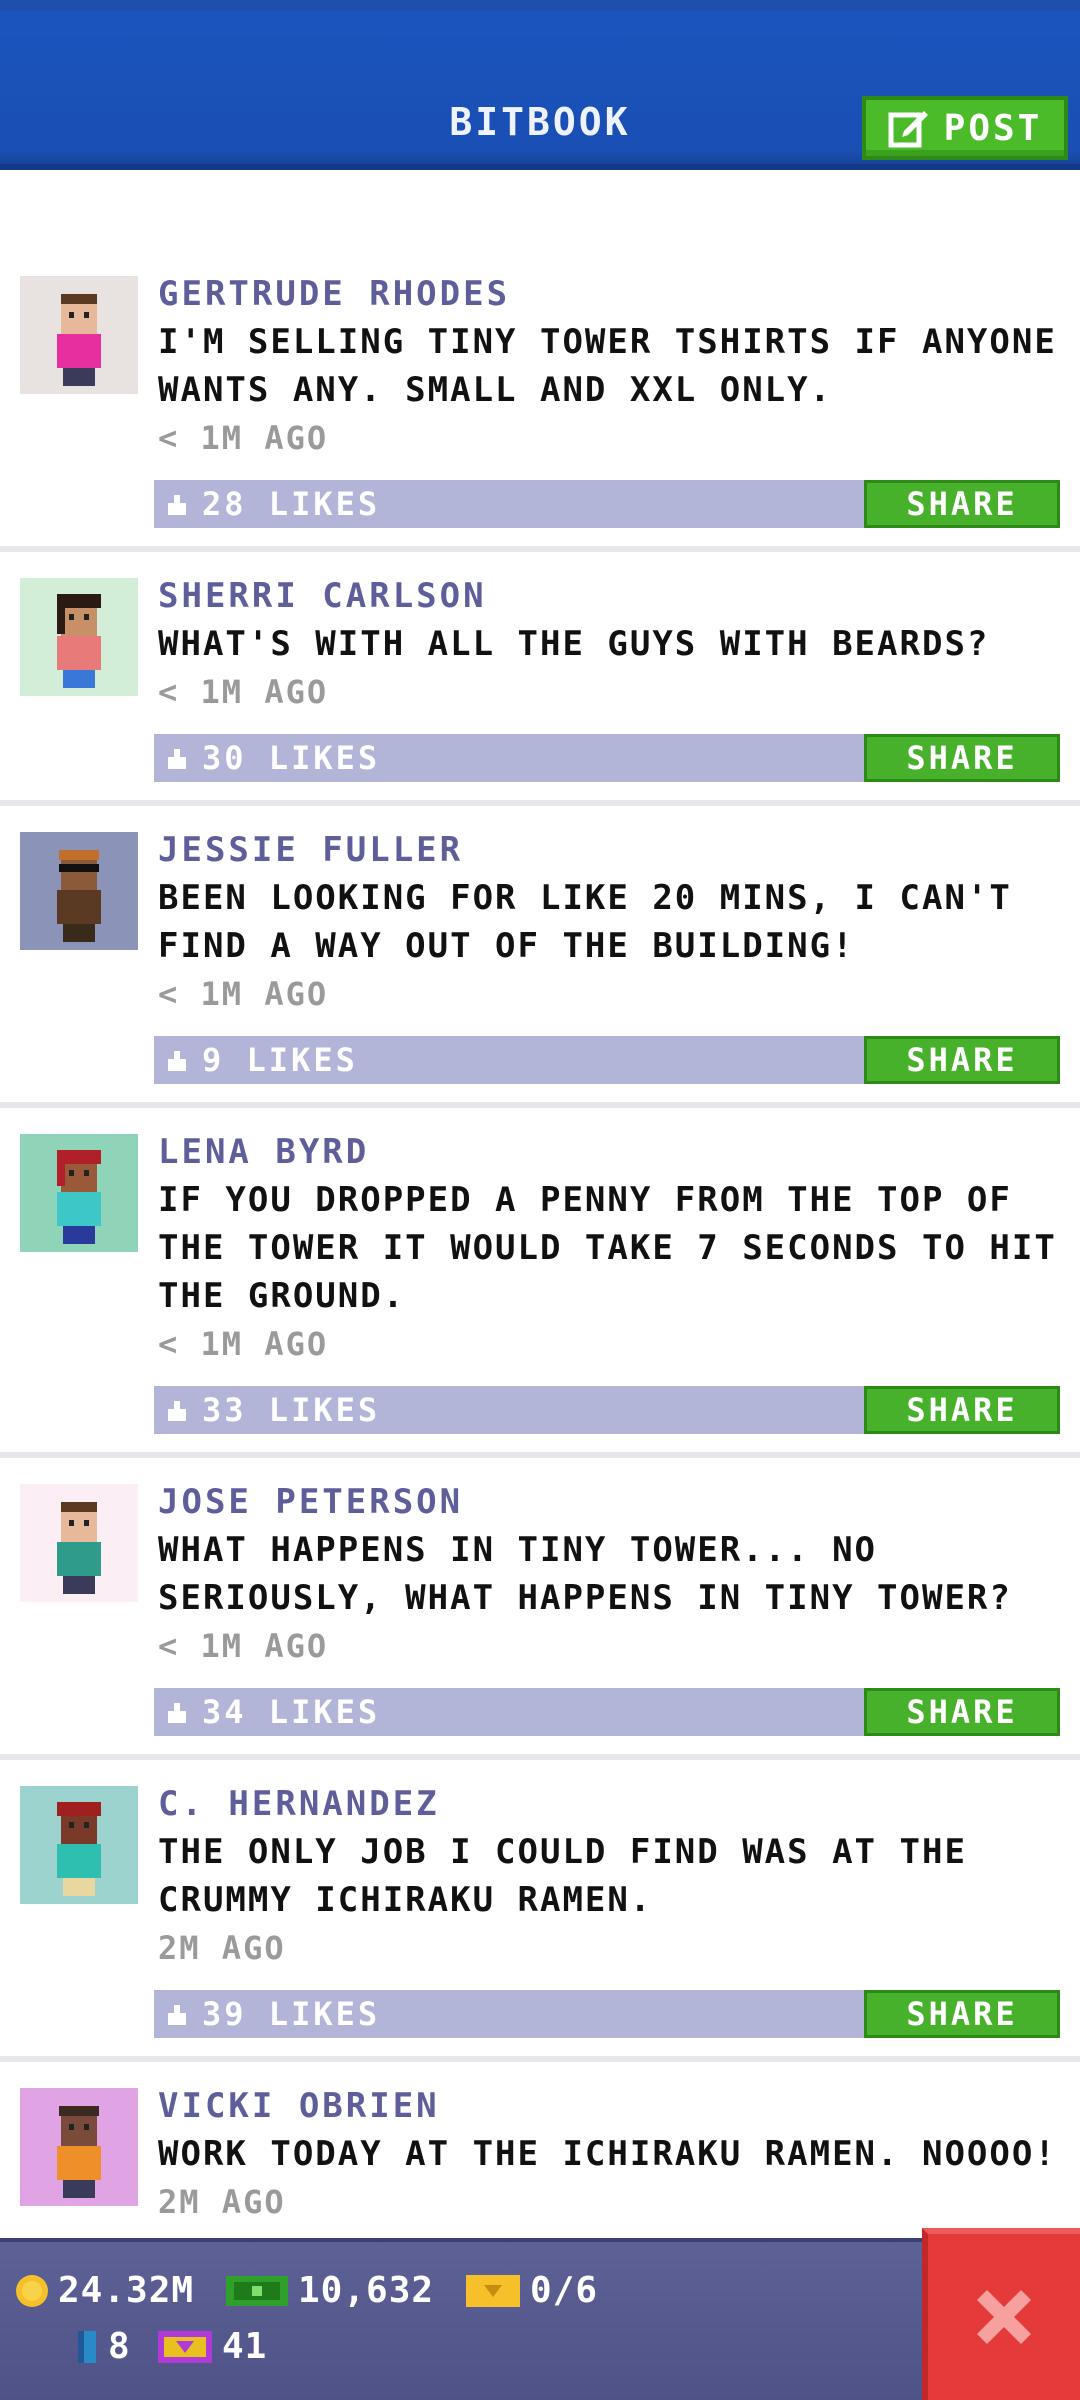 This screenshot has width=1080, height=2400. What do you see at coordinates (607, 504) in the screenshot?
I see `post-action-bar: 28 LIKES SHARE` at bounding box center [607, 504].